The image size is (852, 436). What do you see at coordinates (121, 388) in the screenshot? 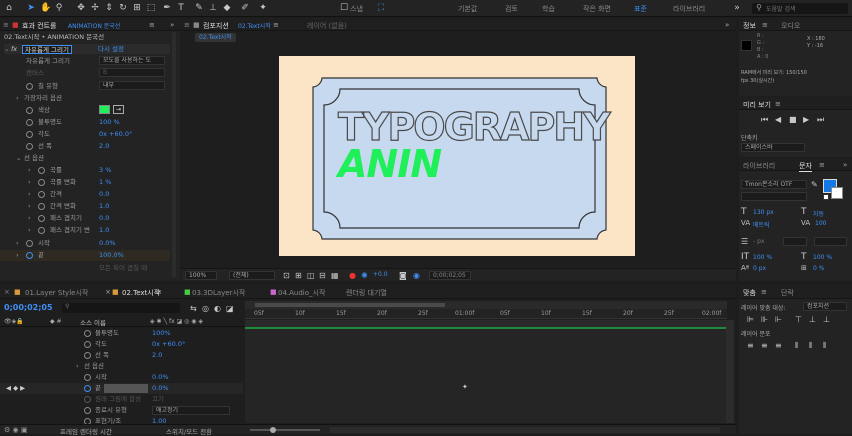
I see `timeline-row-selected: ◀ ◆ ▶ 끝 0.0%` at bounding box center [121, 388].